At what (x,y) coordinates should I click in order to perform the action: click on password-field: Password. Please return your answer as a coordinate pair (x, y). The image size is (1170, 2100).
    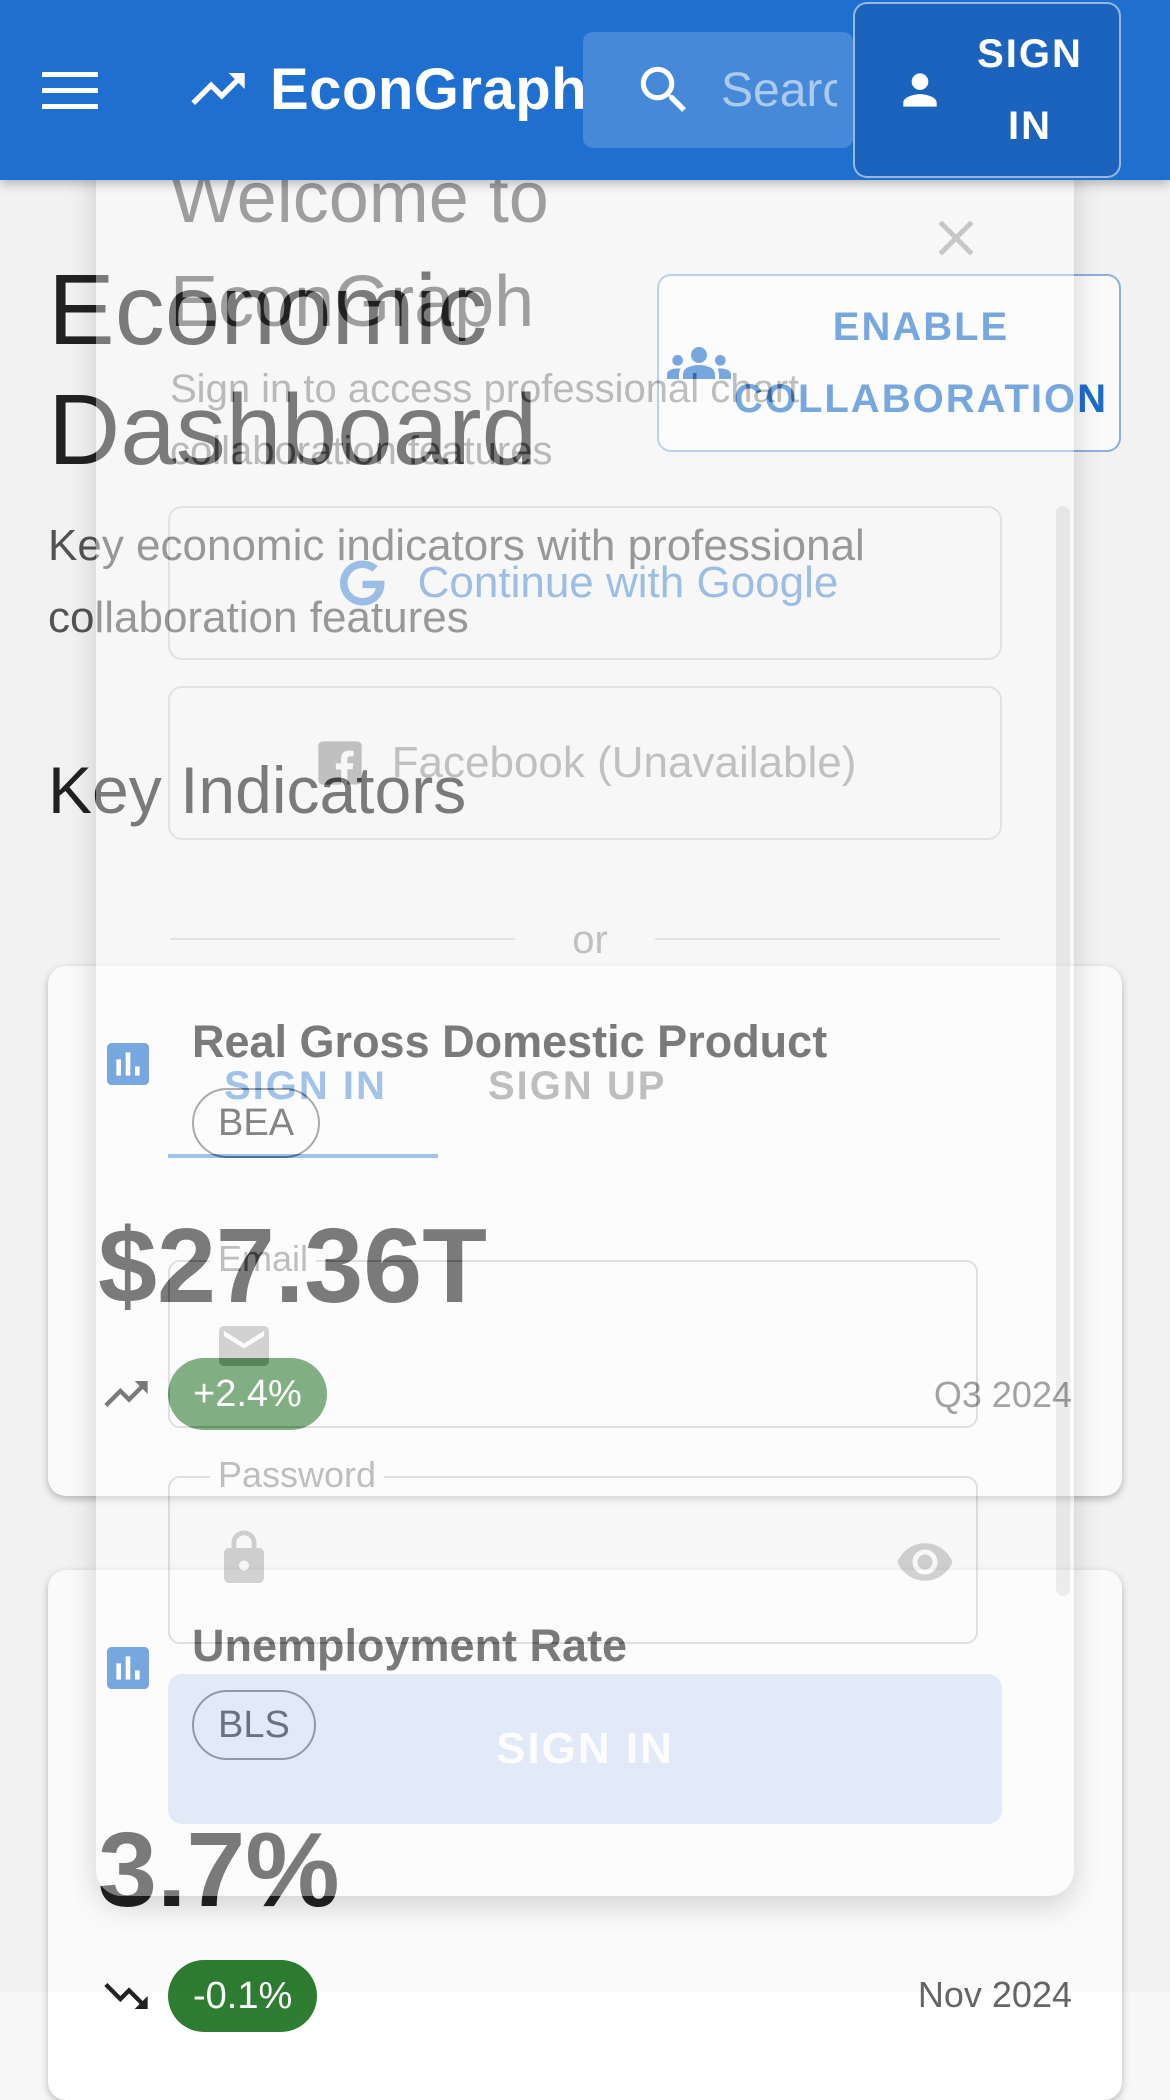
    Looking at the image, I should click on (573, 1549).